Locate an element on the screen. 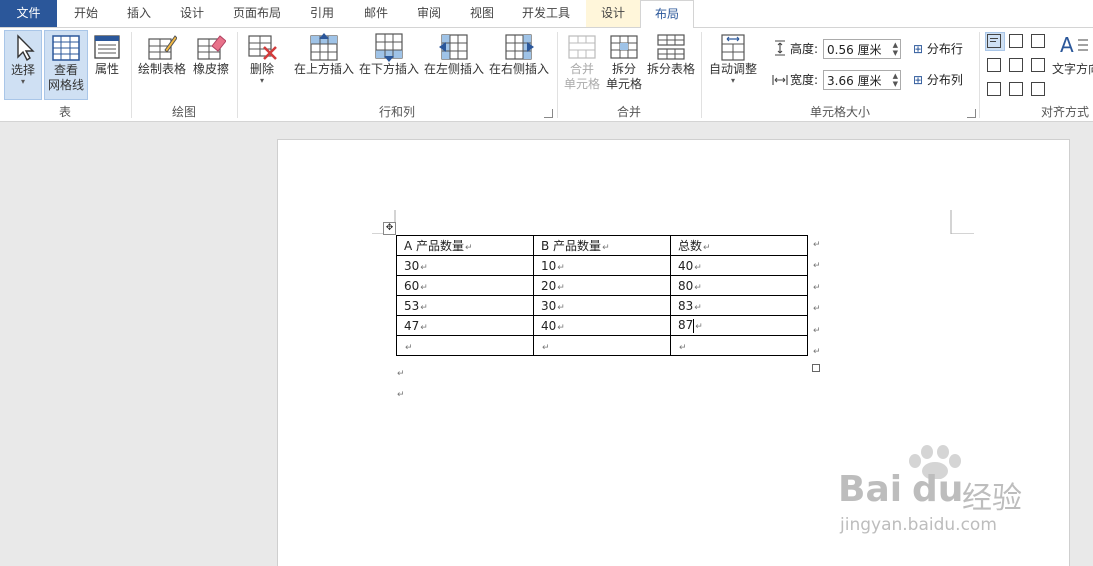 This screenshot has width=1093, height=566. insert-above-label: 在上方插入 is located at coordinates (323, 69).